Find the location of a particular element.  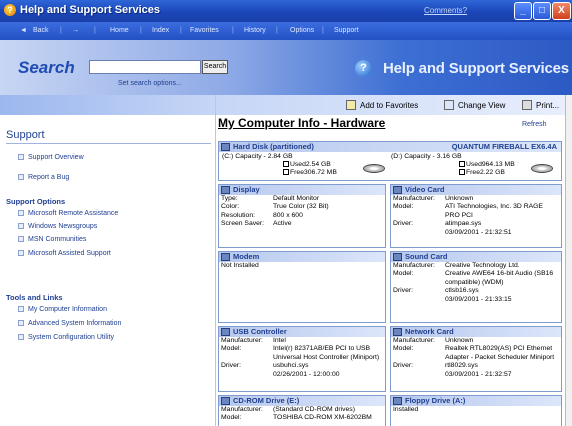

tools-links-heading: Tools and Links is located at coordinates (34, 297).